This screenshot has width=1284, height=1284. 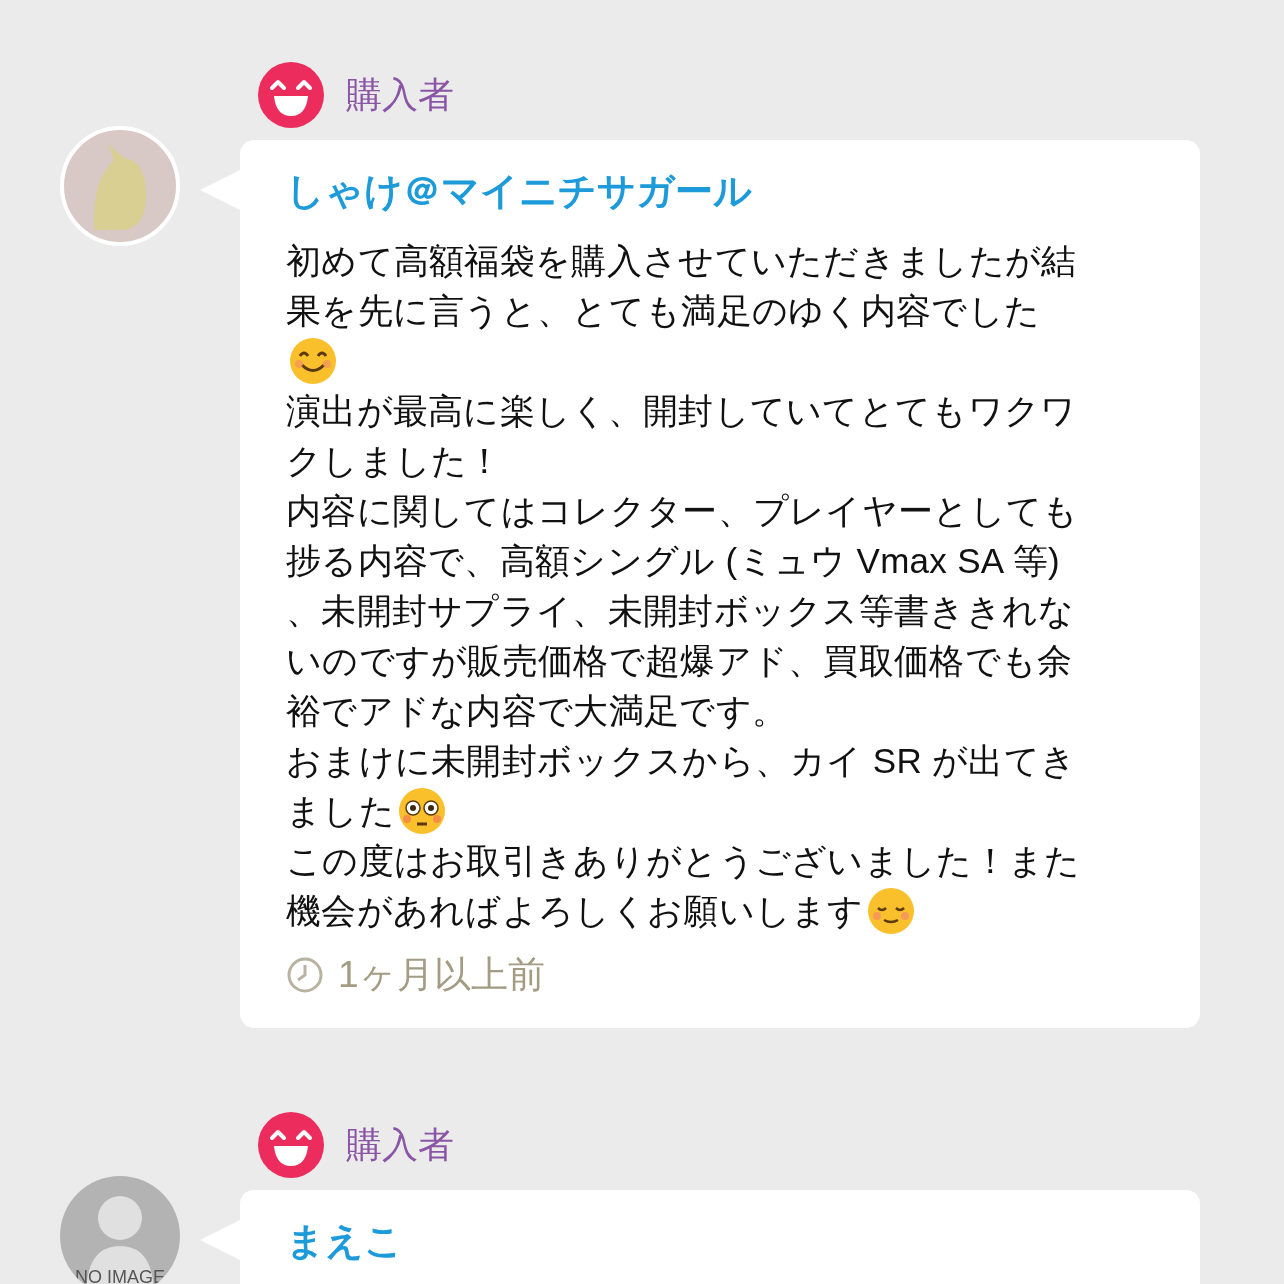 What do you see at coordinates (673, 561) in the screenshot?
I see `review-text: 捗る内容で、高額シングル (ミュウ Vmax SA 等)` at bounding box center [673, 561].